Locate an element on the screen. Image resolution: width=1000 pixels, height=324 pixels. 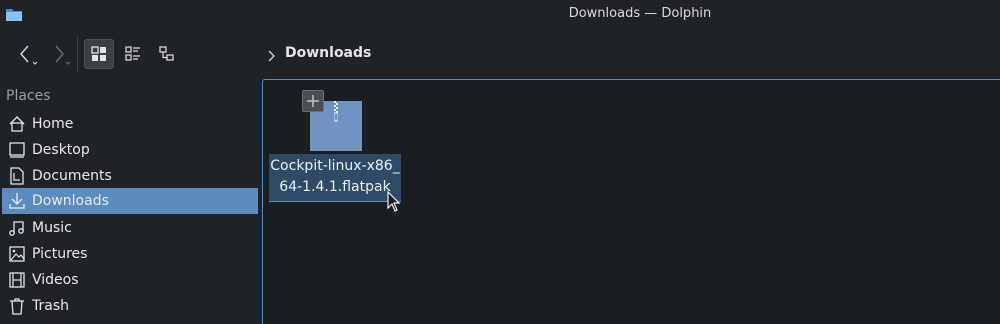
sidebar-item-trash: Trash is located at coordinates (130, 306).